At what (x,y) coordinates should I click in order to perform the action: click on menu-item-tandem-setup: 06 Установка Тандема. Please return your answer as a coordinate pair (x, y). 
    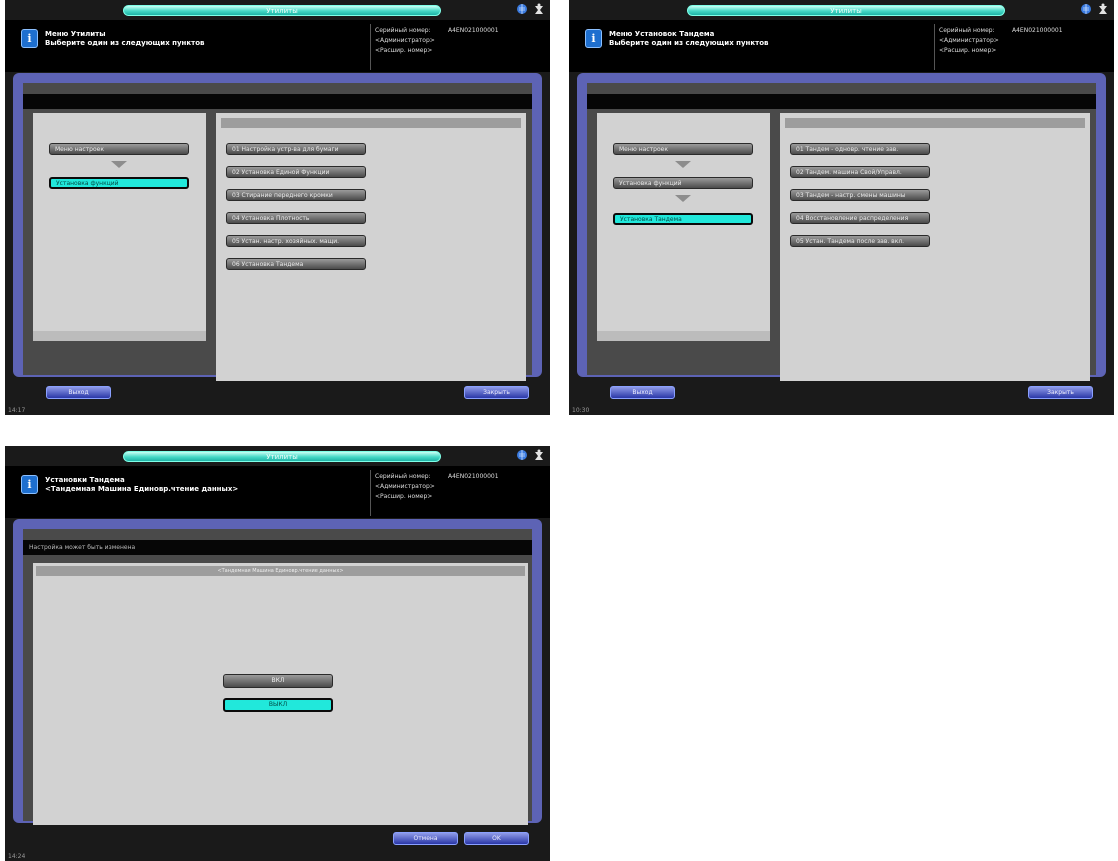
    Looking at the image, I should click on (296, 264).